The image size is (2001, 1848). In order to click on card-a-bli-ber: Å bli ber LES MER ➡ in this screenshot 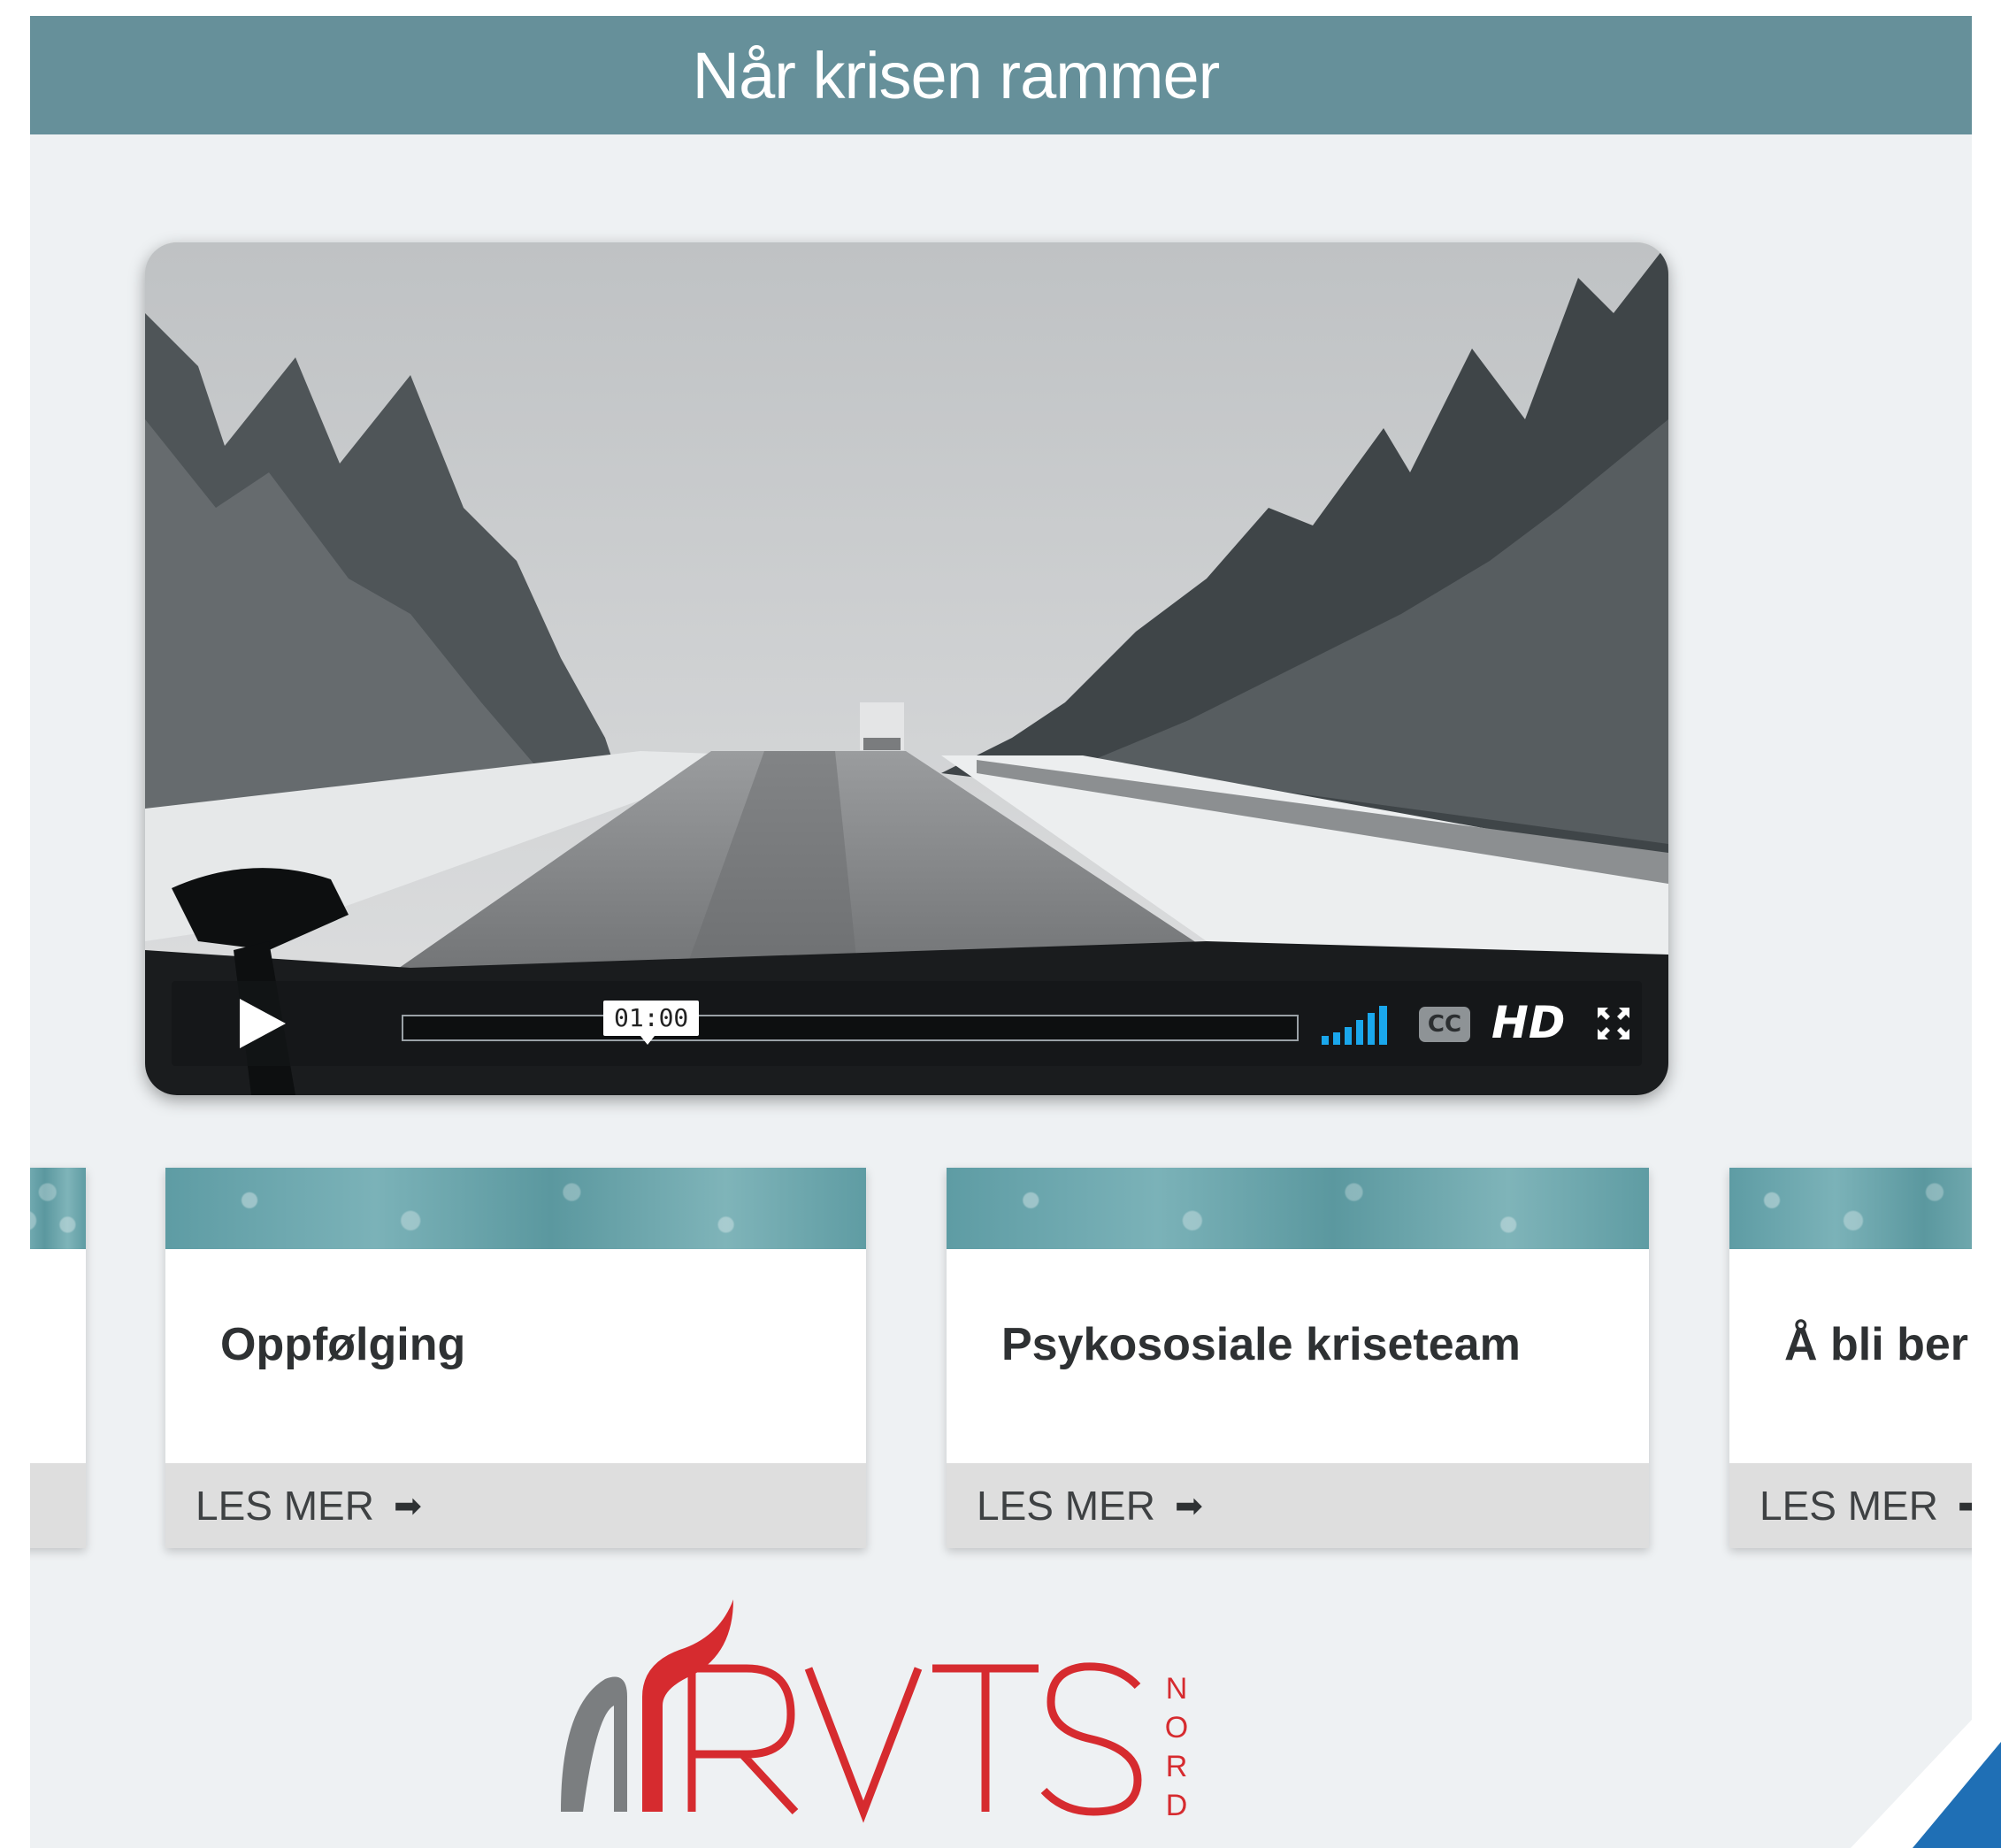, I will do `click(1850, 1358)`.